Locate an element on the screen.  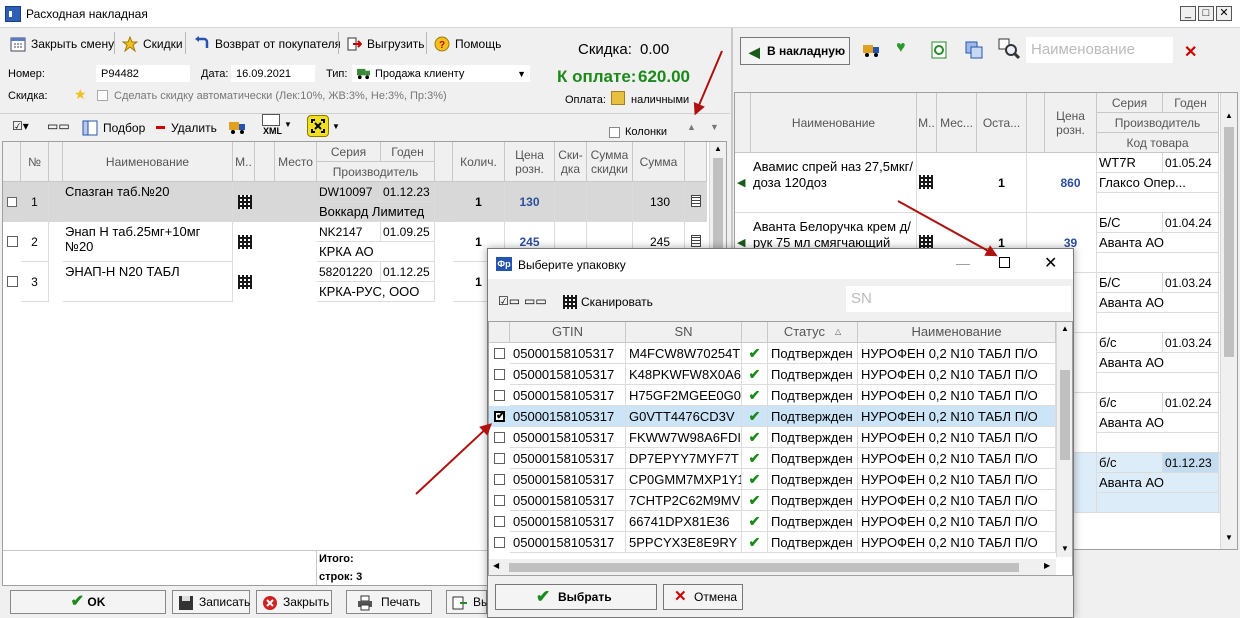
col-header-qty: Колич. is located at coordinates (479, 162).